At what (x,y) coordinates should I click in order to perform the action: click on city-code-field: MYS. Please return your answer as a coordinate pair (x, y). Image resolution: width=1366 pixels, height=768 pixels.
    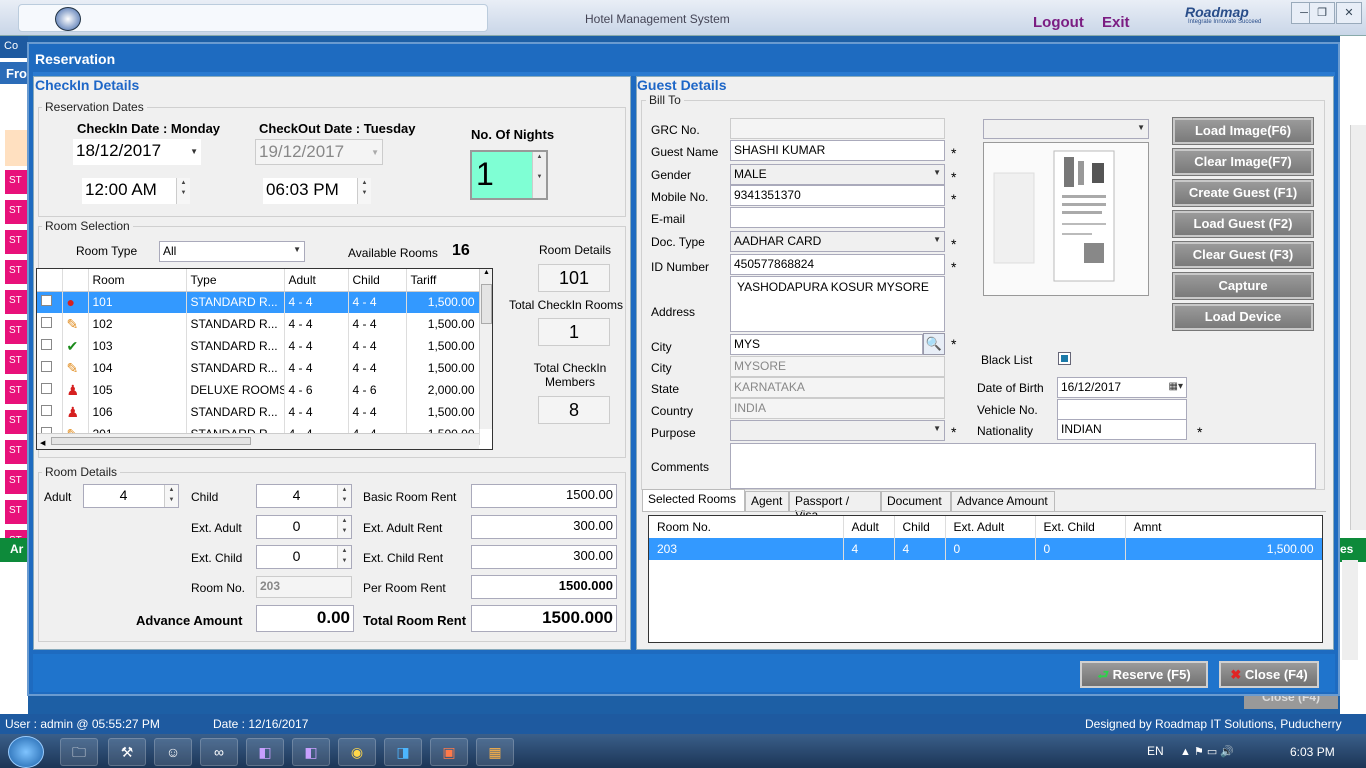
    Looking at the image, I should click on (826, 344).